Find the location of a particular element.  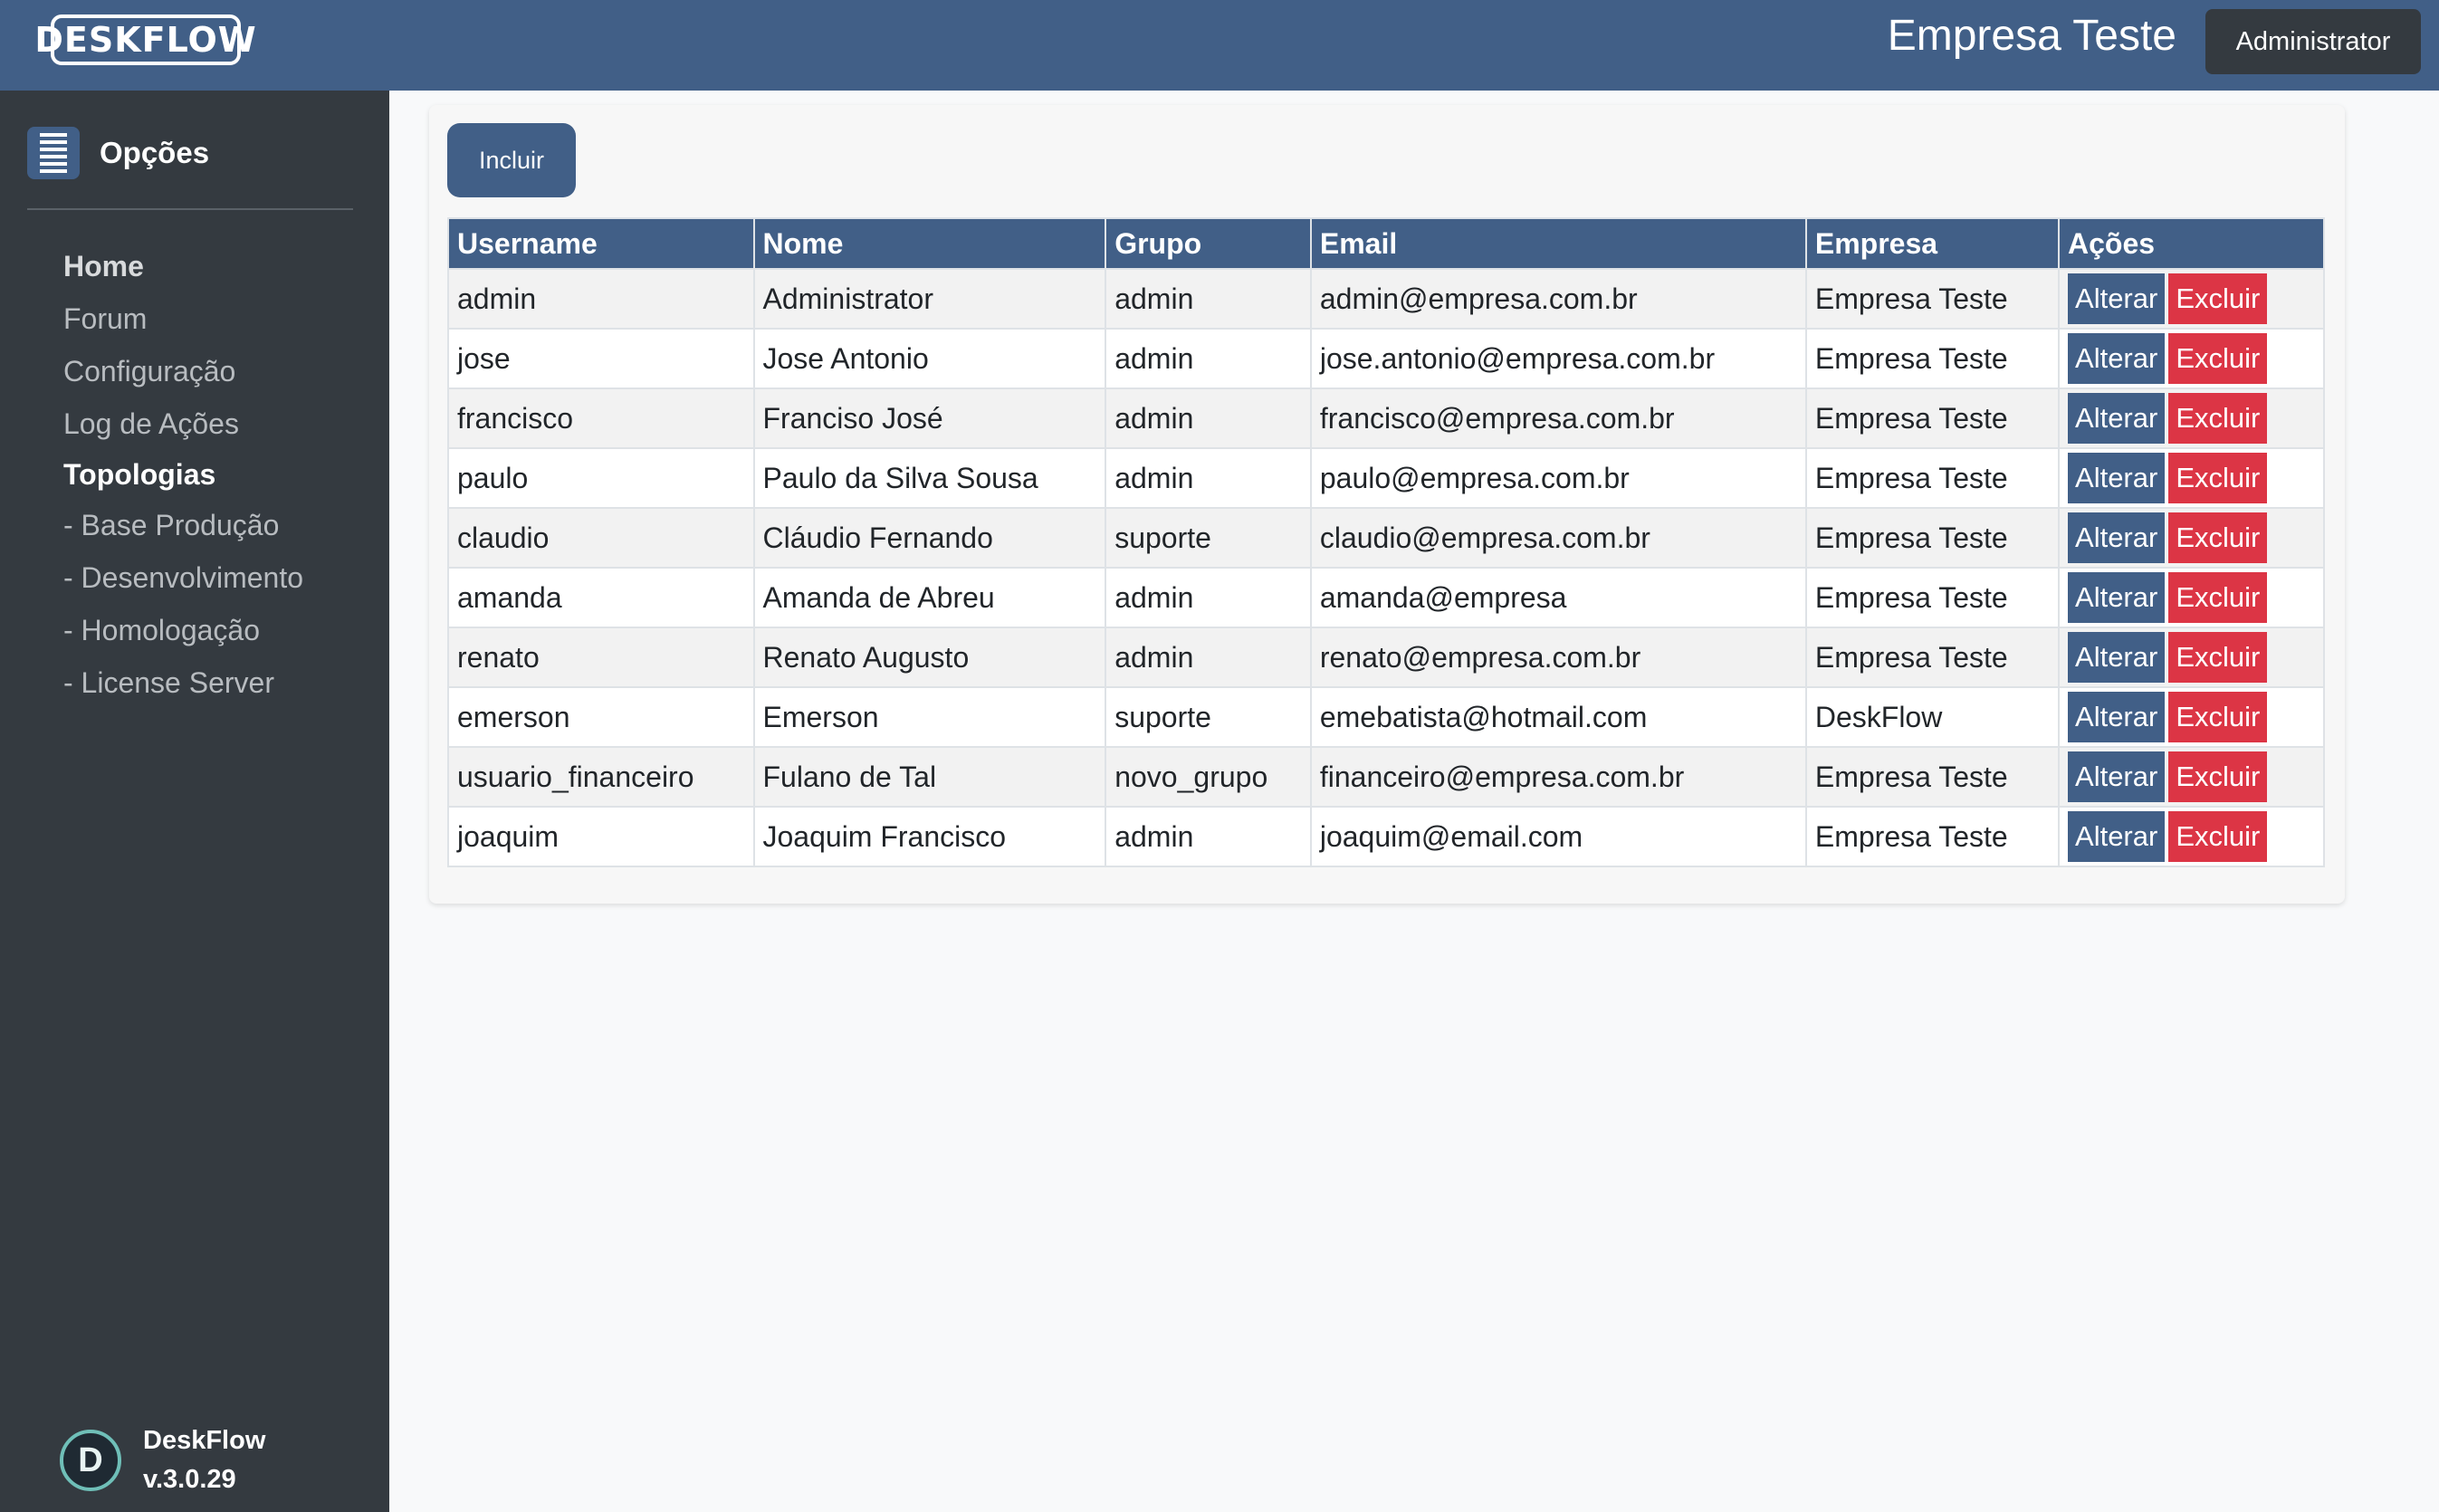

table-cell: Fulano de Tal is located at coordinates (929, 777).